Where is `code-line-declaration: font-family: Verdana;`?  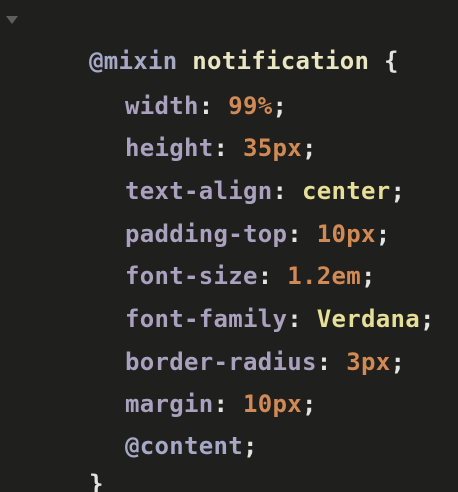
code-line-declaration: font-family: Verdana; is located at coordinates (250, 296).